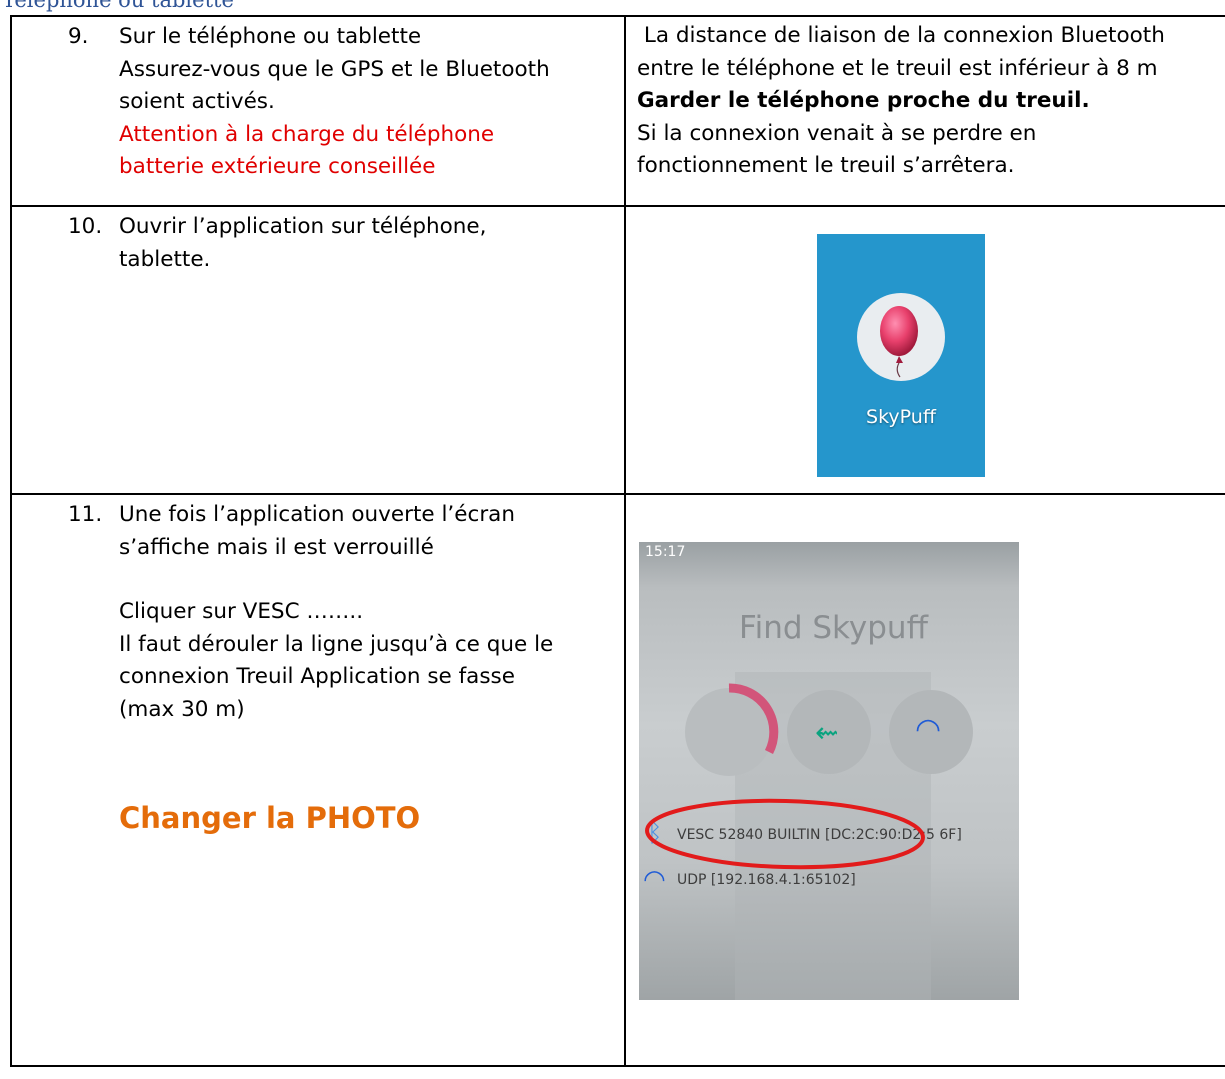 This screenshot has width=1225, height=1079. Describe the element at coordinates (901, 337) in the screenshot. I see `balloon-icon` at that location.